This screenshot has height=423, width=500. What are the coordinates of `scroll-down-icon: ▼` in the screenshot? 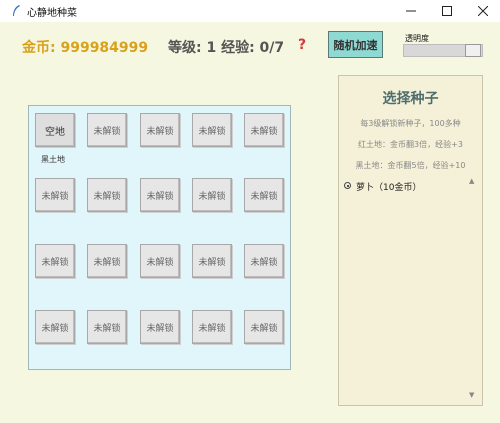 It's located at (471, 395).